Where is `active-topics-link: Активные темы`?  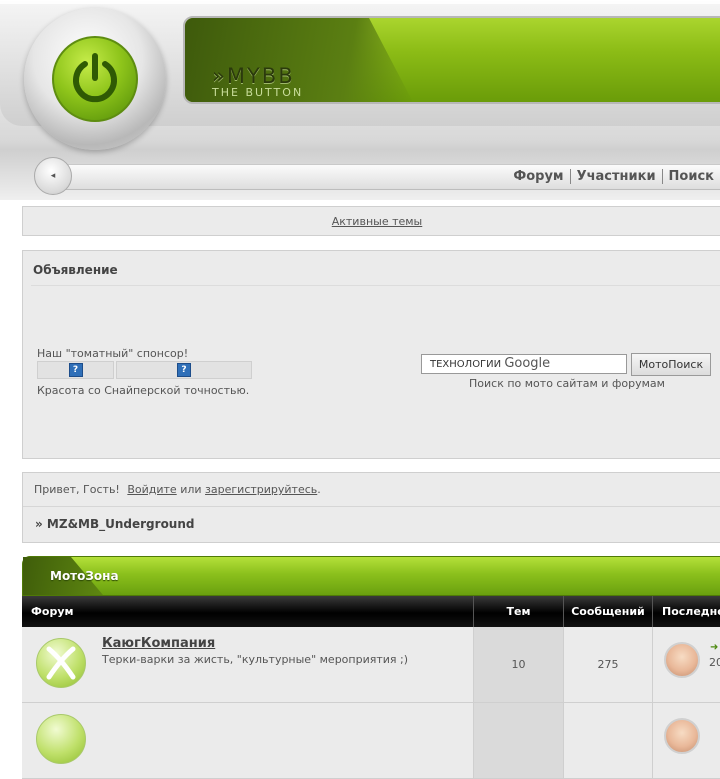
active-topics-link: Активные темы is located at coordinates (377, 221).